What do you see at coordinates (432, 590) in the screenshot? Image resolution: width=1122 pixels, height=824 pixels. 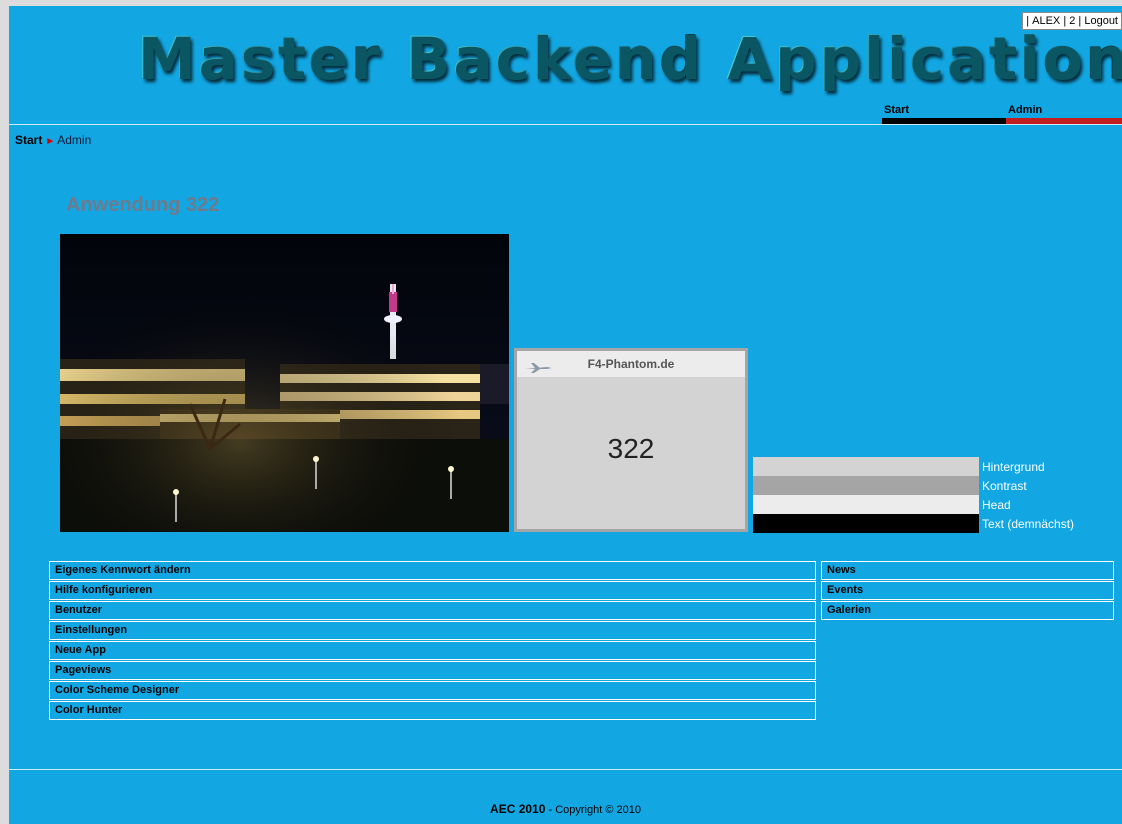 I see `menu-item-configure-help: Hilfe konfigurieren` at bounding box center [432, 590].